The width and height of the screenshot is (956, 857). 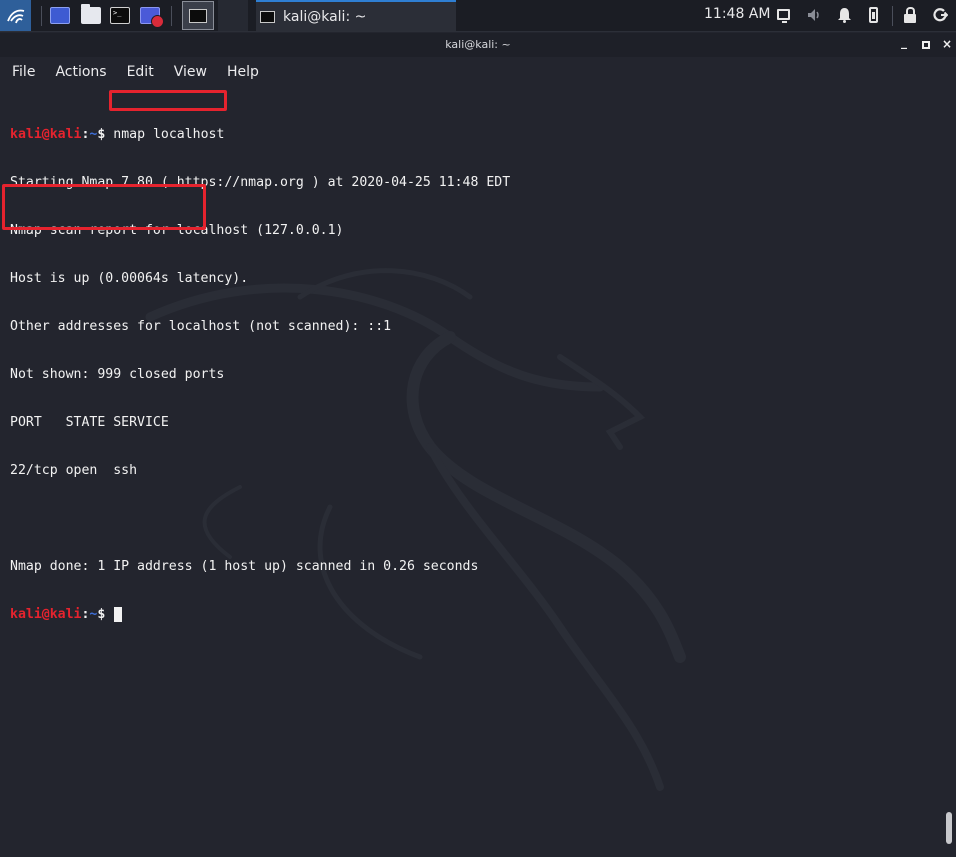 I want to click on top-panel: kali@kali: ~ 11:48 AM, so click(x=478, y=16).